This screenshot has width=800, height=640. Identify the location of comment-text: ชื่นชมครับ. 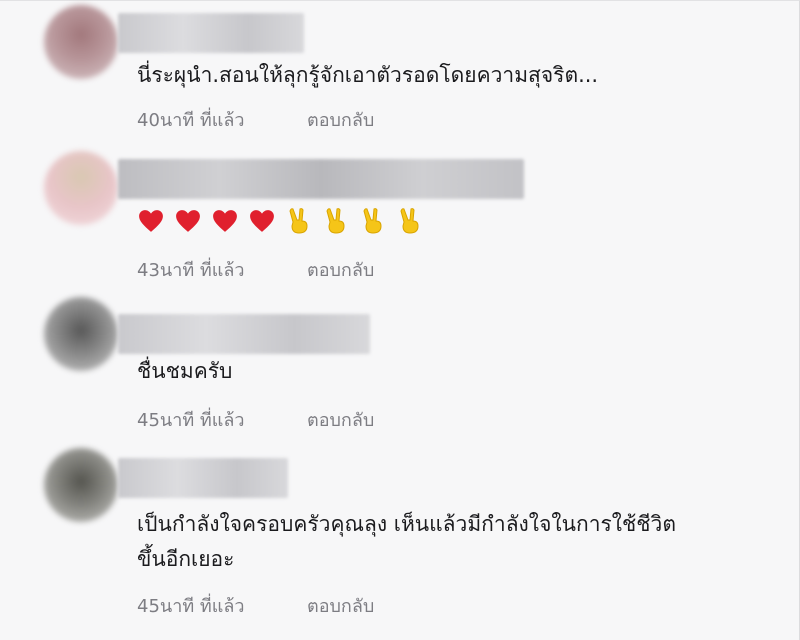
(185, 371).